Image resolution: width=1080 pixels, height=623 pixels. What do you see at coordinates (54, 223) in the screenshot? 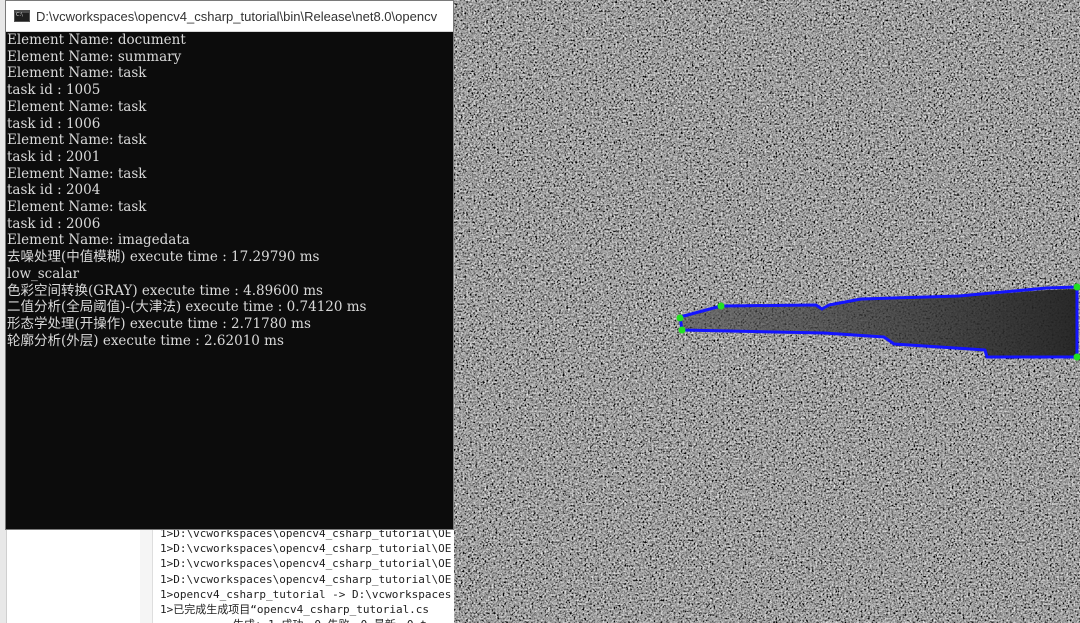
I see `console-line: task id : 2006` at bounding box center [54, 223].